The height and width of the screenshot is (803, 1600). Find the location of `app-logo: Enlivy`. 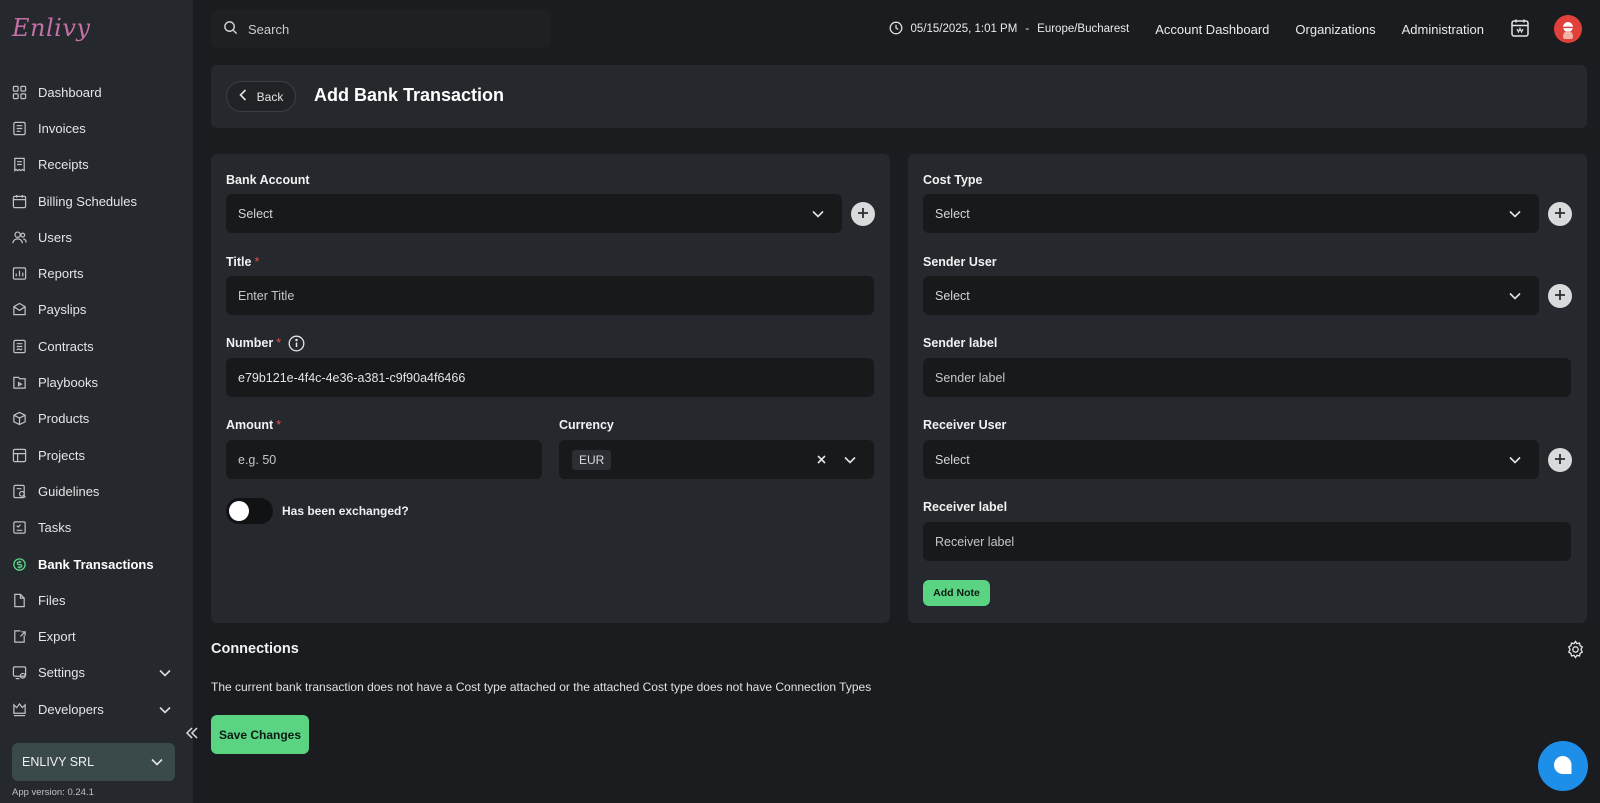

app-logo: Enlivy is located at coordinates (51, 28).